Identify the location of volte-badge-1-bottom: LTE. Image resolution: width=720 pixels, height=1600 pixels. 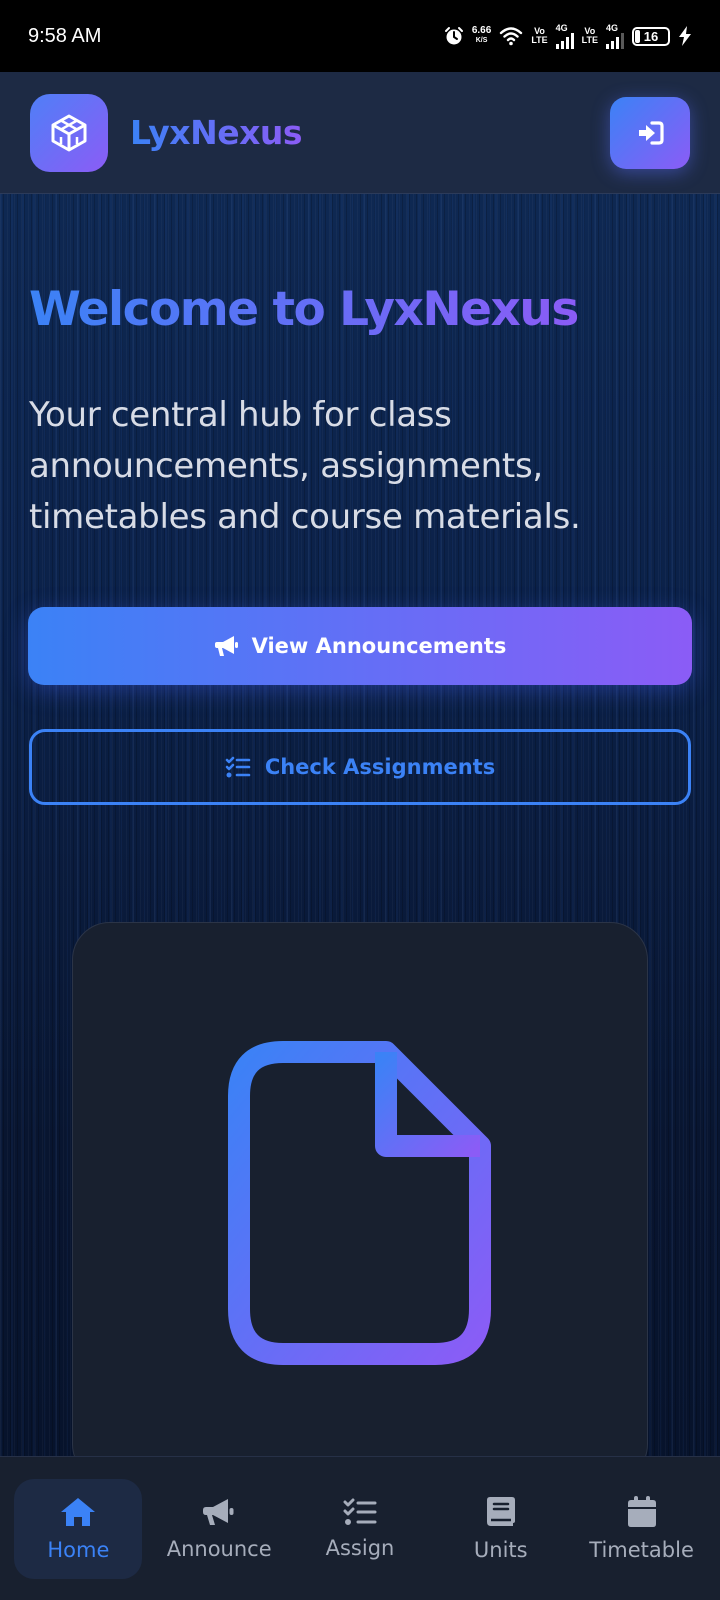
(539, 40).